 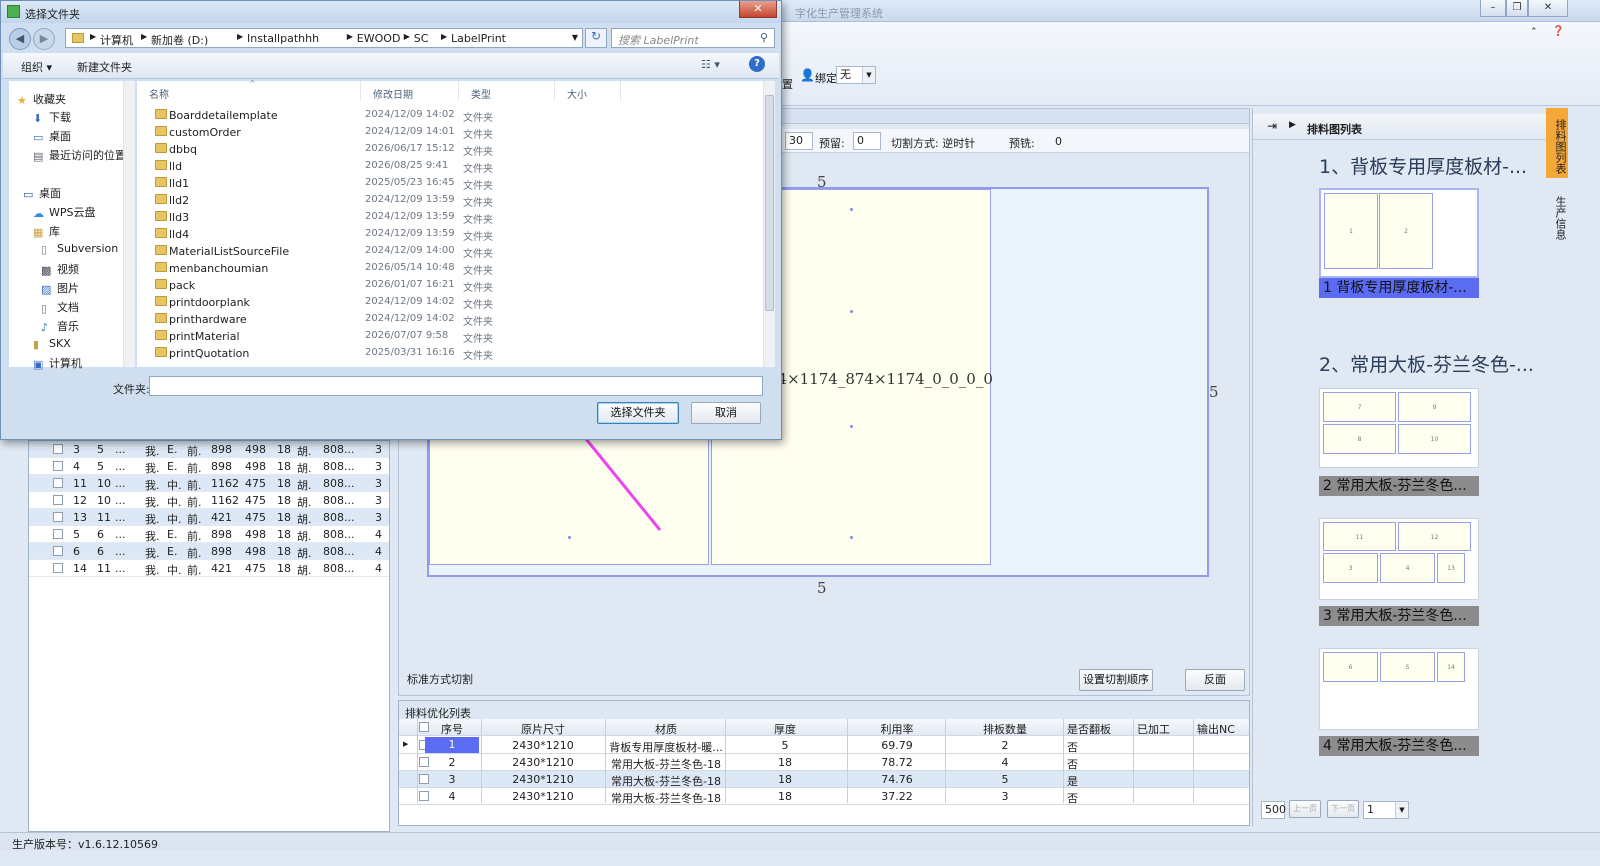 I want to click on file-date: 2024/12/09 14:01, so click(x=410, y=131).